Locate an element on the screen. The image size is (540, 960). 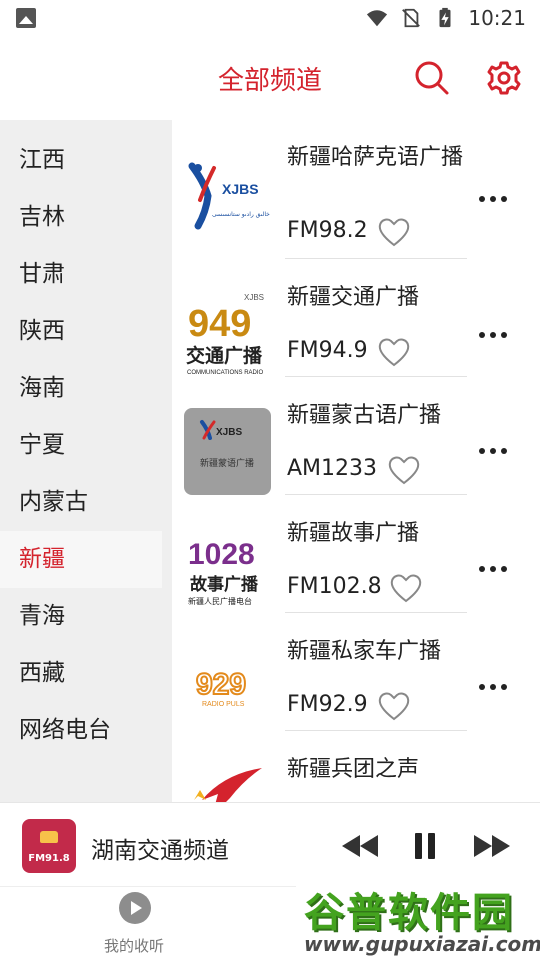
watermark-url: www.gupuxiazai.com is located at coordinates (422, 944).